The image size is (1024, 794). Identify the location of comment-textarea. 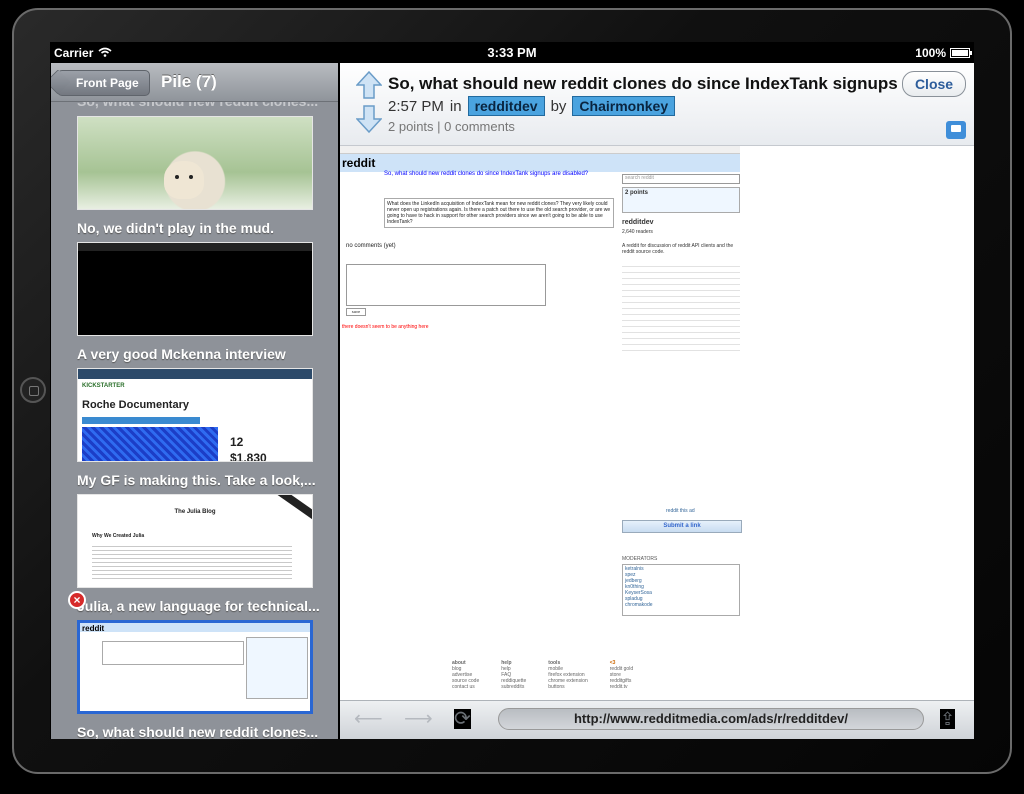
(446, 285).